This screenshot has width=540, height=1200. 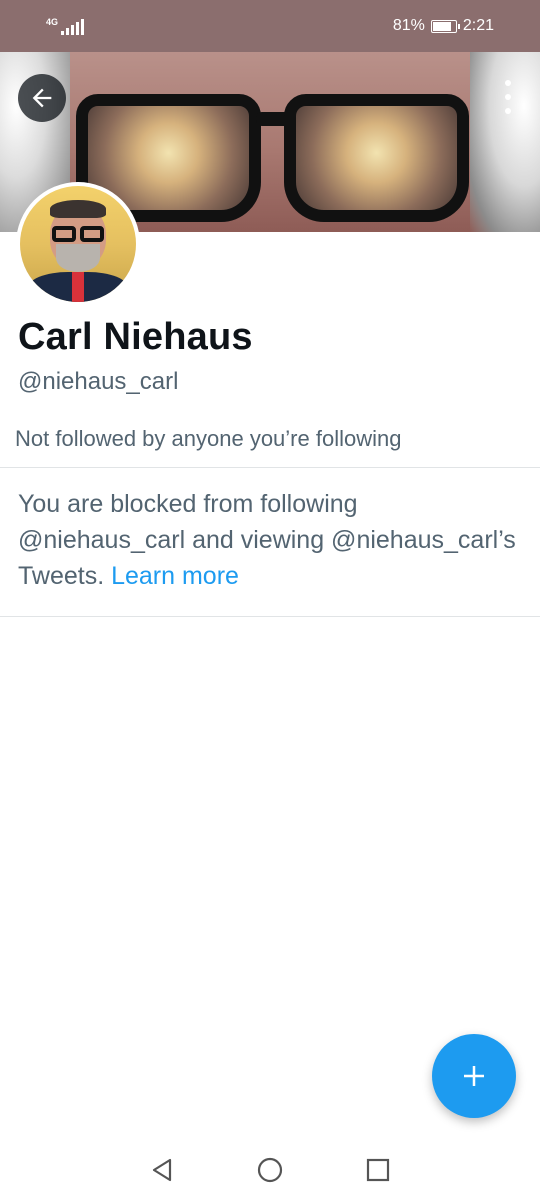 I want to click on more-options-button, so click(x=508, y=97).